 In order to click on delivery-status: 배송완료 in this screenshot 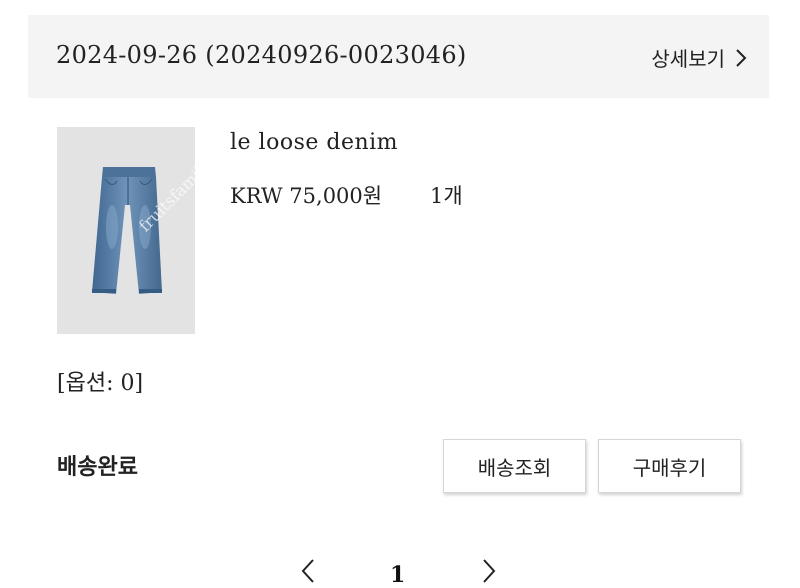, I will do `click(97, 467)`.